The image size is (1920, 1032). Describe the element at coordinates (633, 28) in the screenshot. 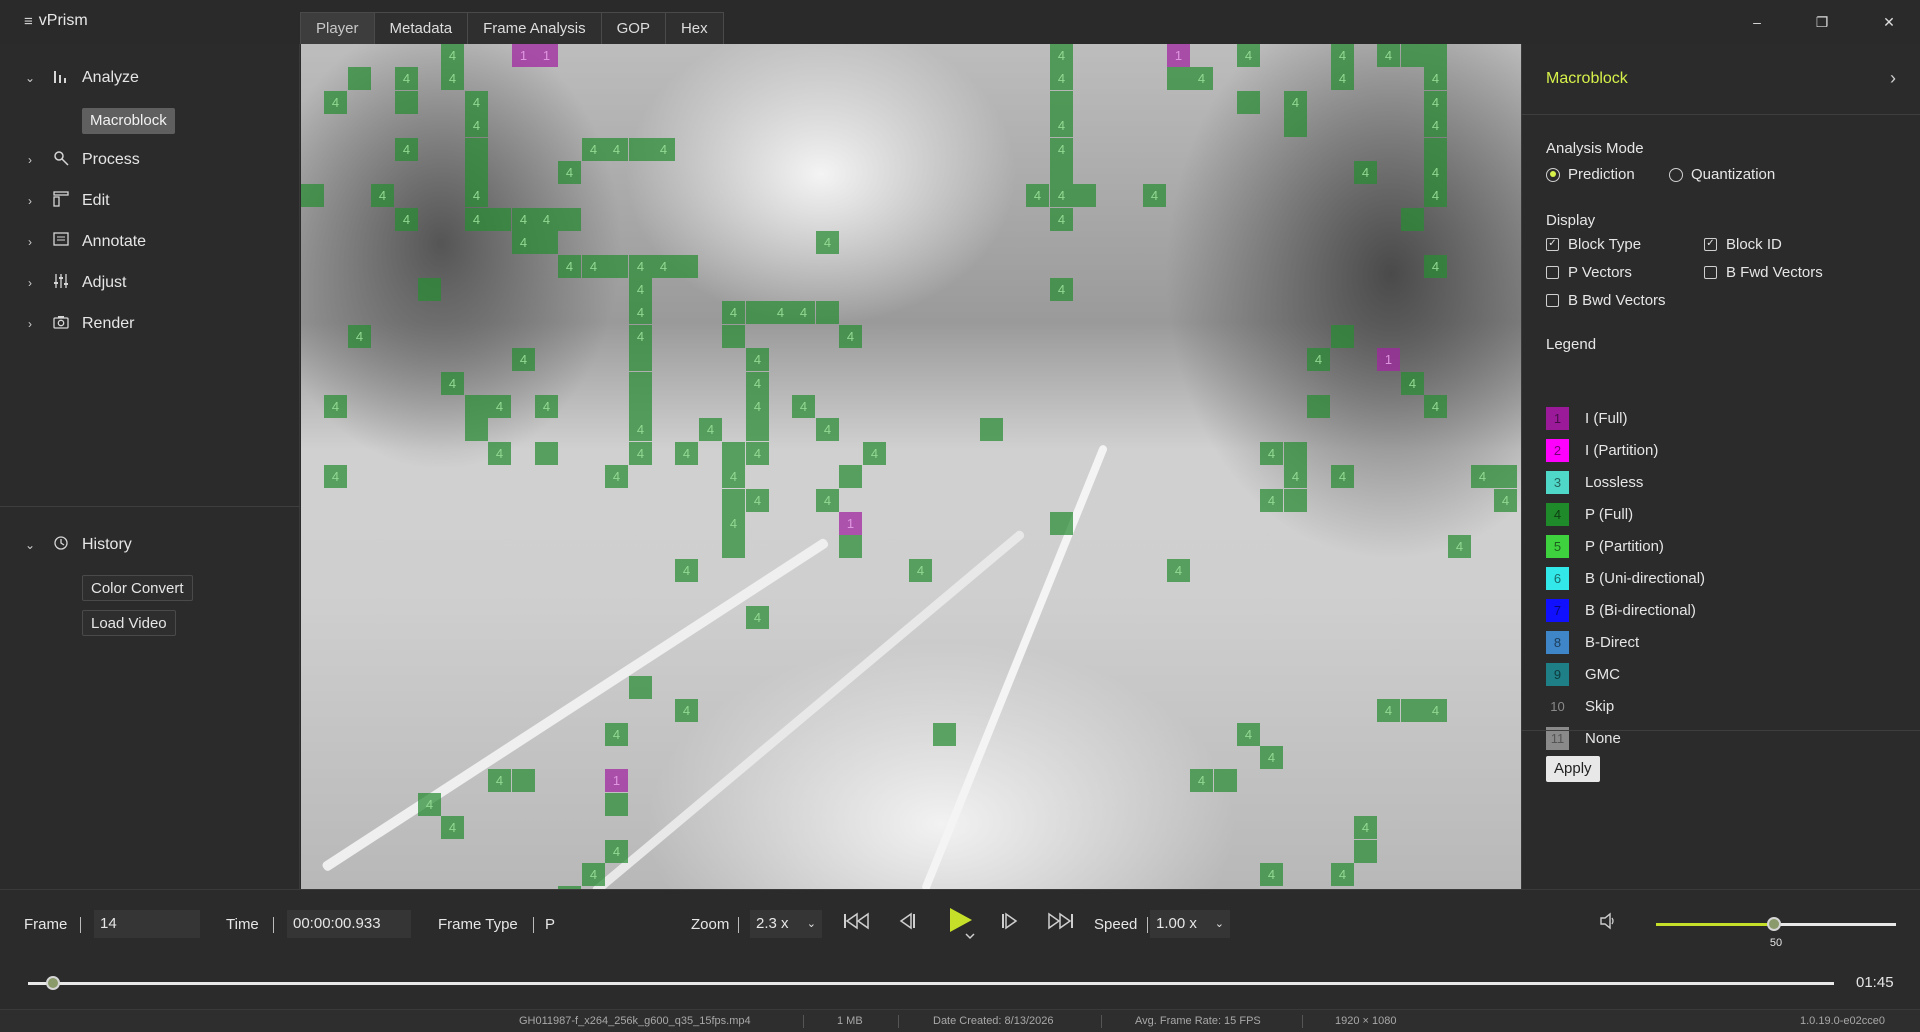

I see `tab-gop: GOP` at that location.